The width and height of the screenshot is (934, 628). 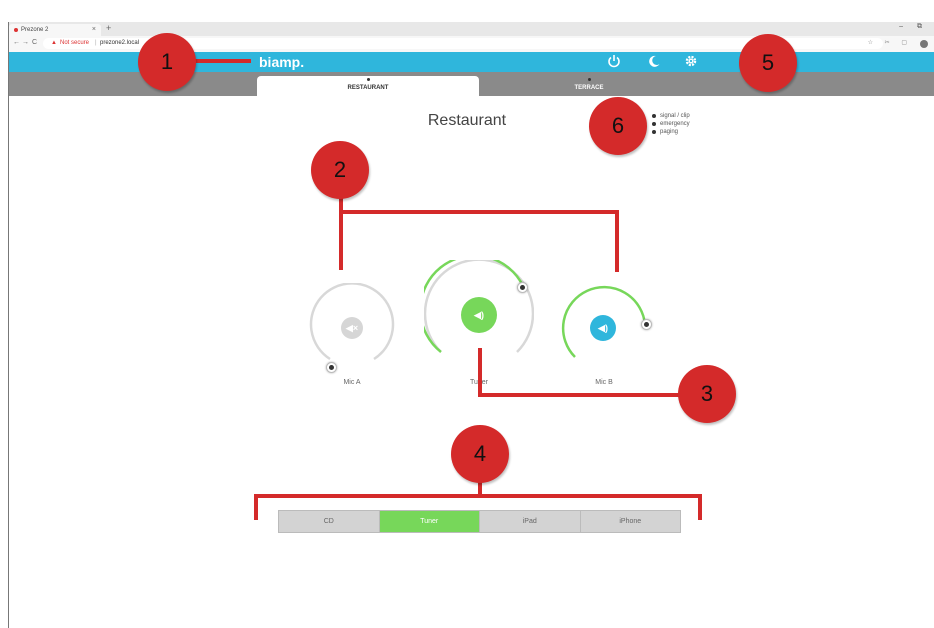 I want to click on legend-signal-clip: signal / clip, so click(x=671, y=116).